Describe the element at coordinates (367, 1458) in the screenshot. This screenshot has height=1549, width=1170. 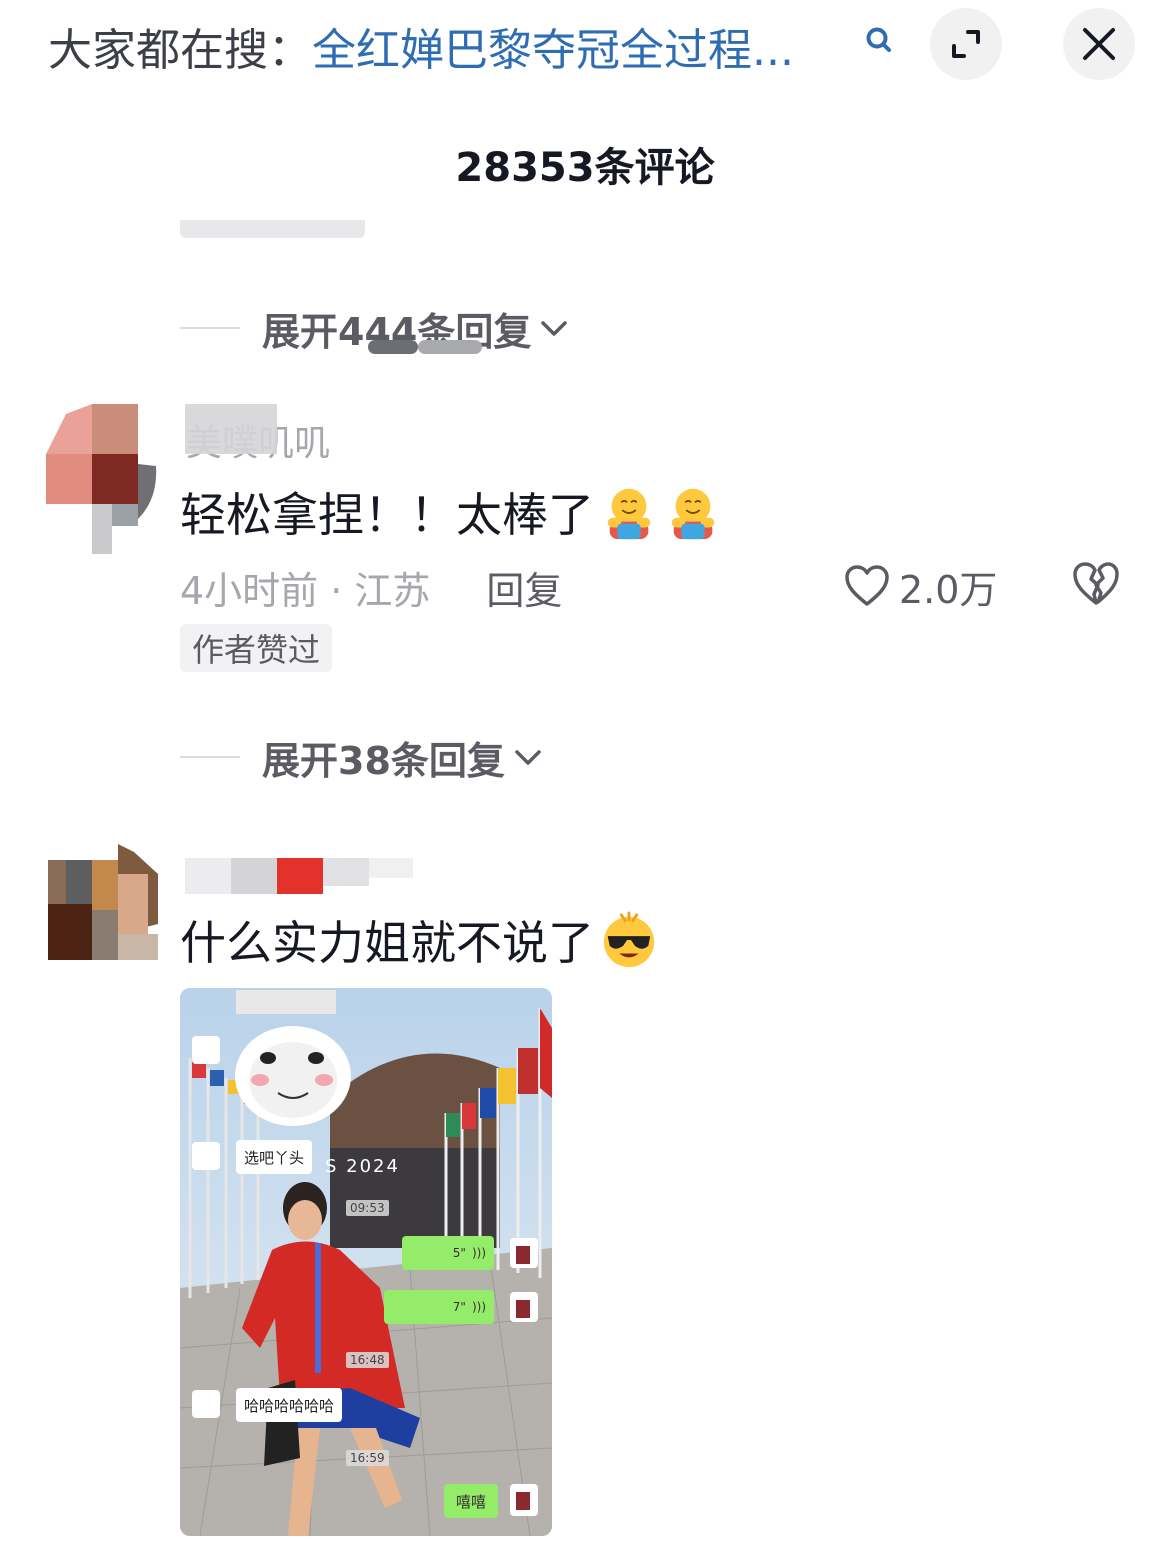
I see `chat-timestamp: 16:59` at that location.